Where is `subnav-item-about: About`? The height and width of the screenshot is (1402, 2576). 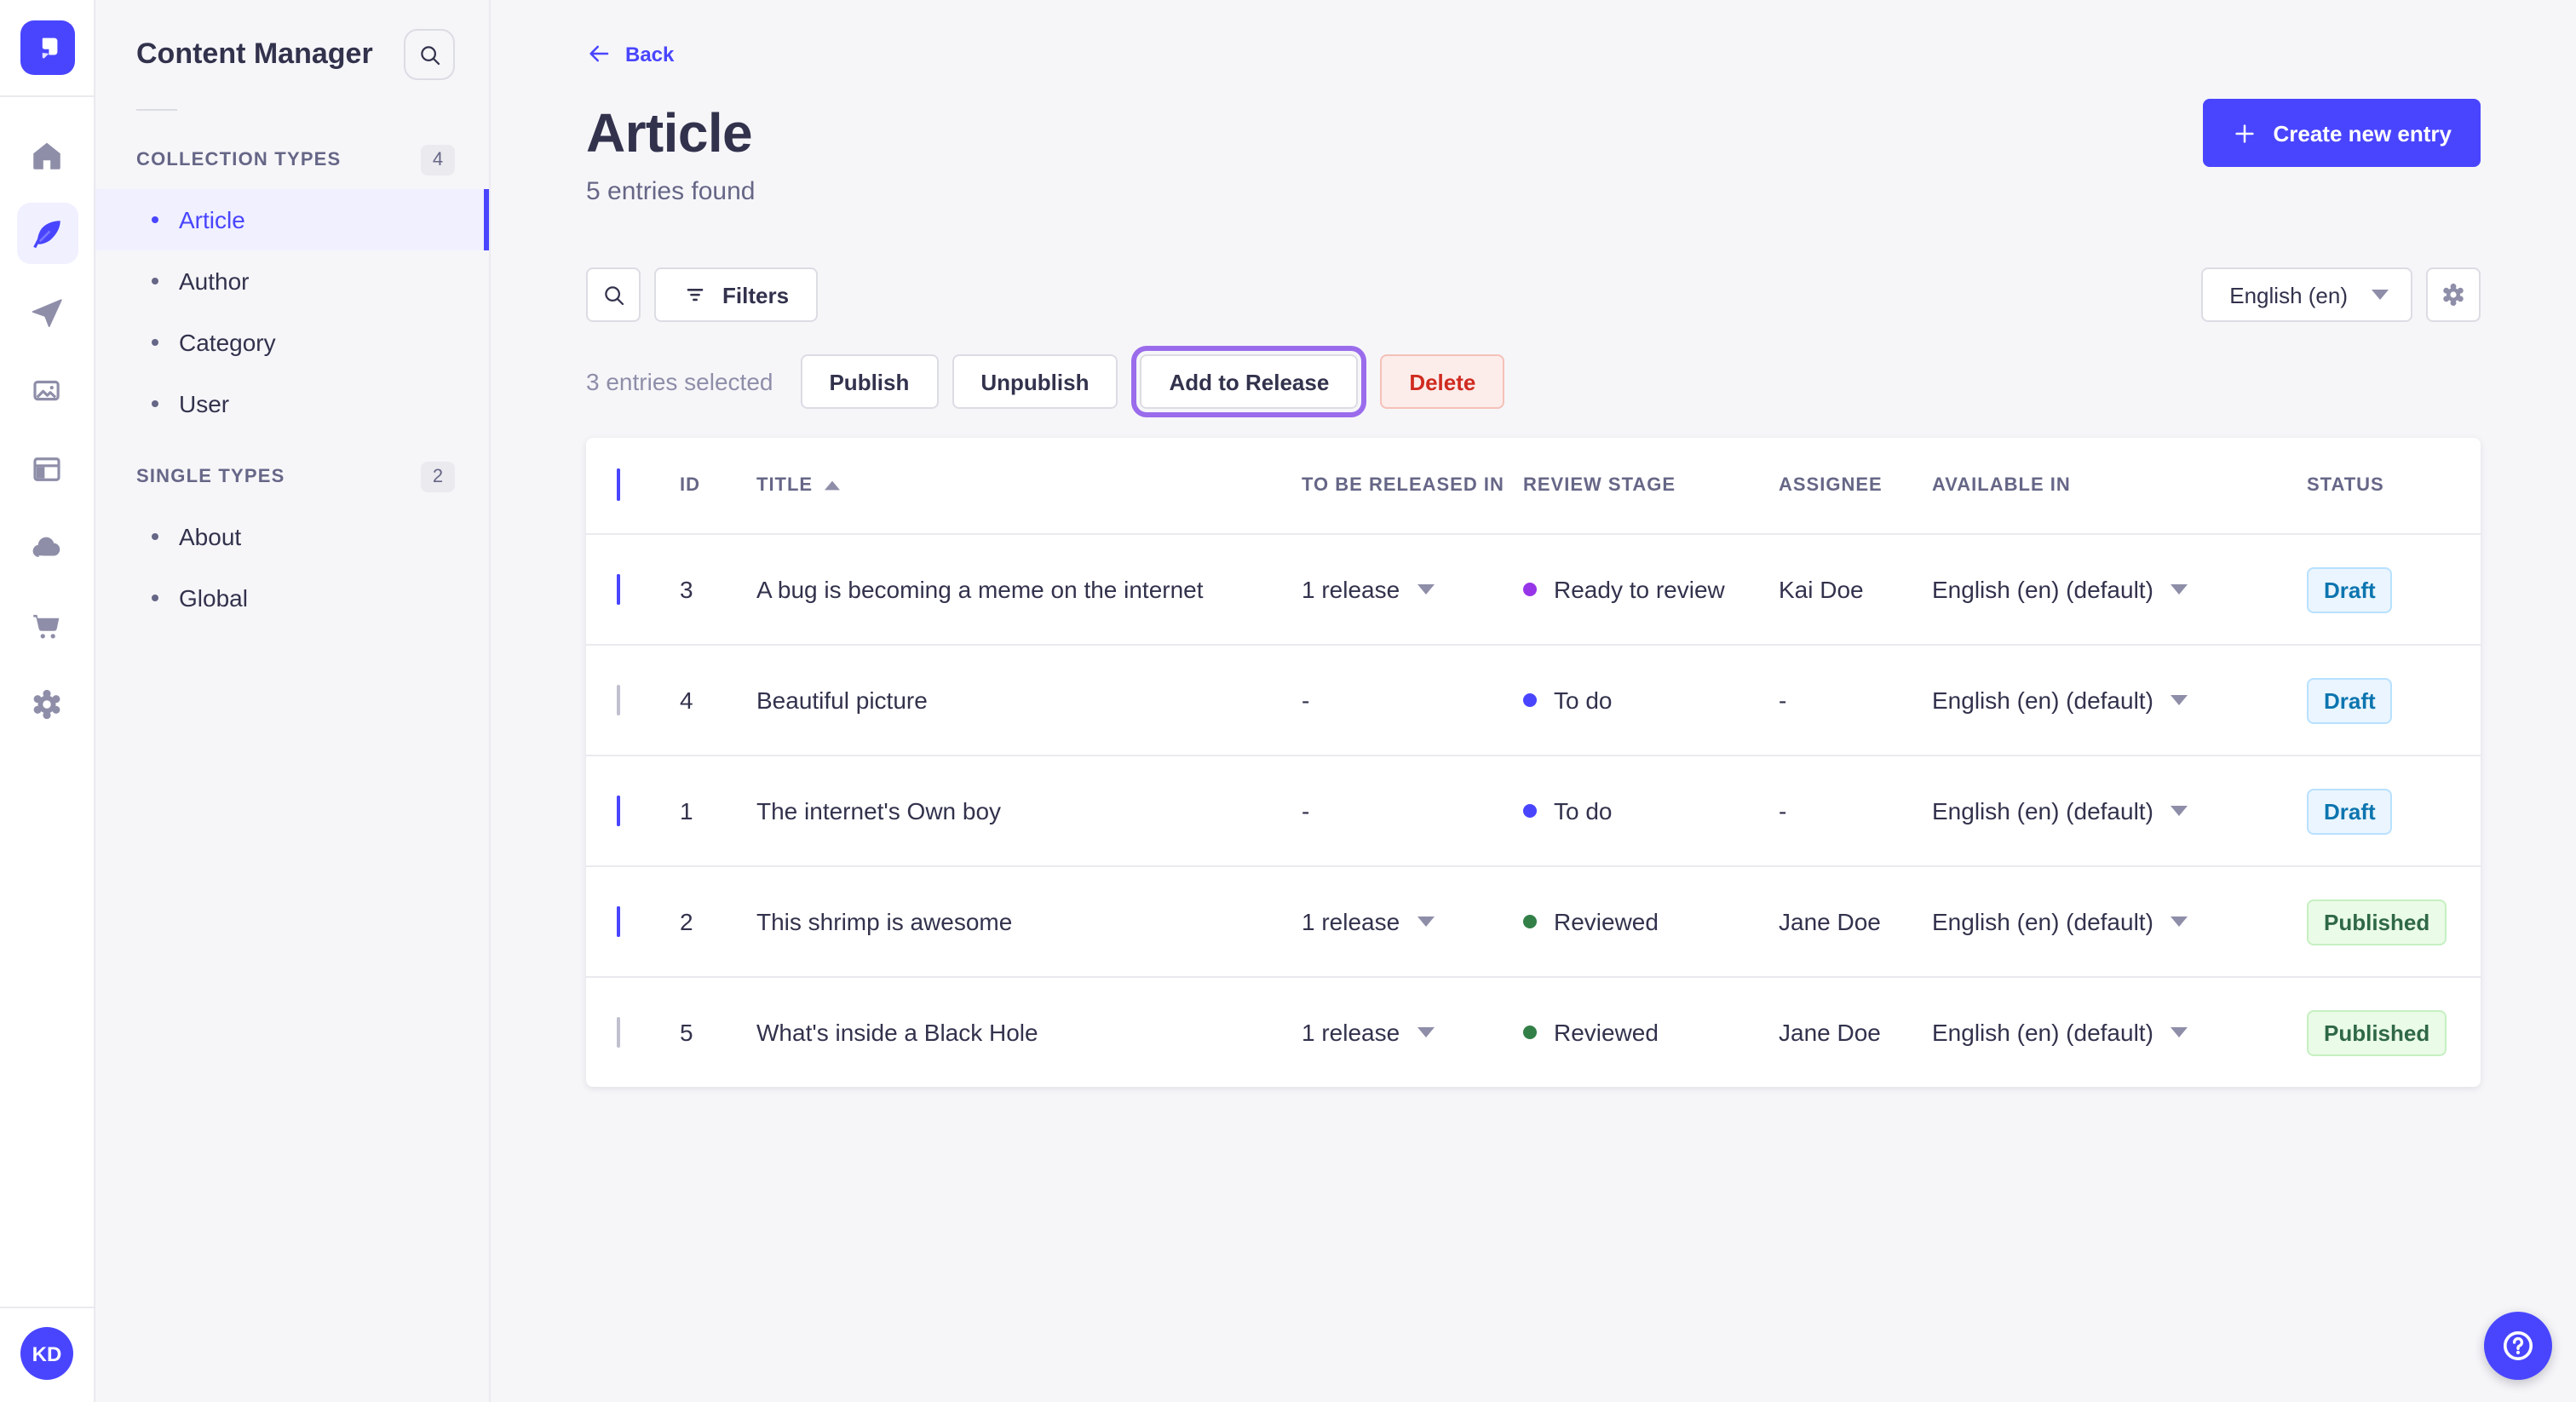 subnav-item-about: About is located at coordinates (292, 536).